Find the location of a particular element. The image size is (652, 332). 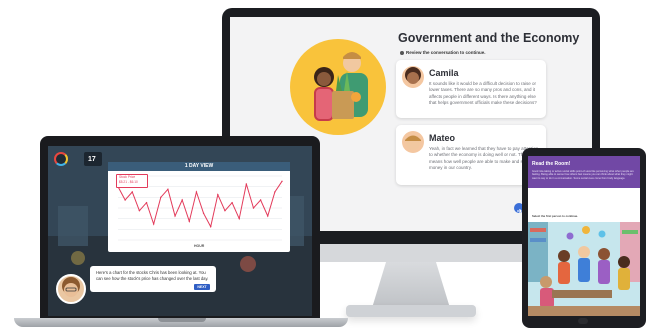

tablet-home-button is located at coordinates (583, 321).